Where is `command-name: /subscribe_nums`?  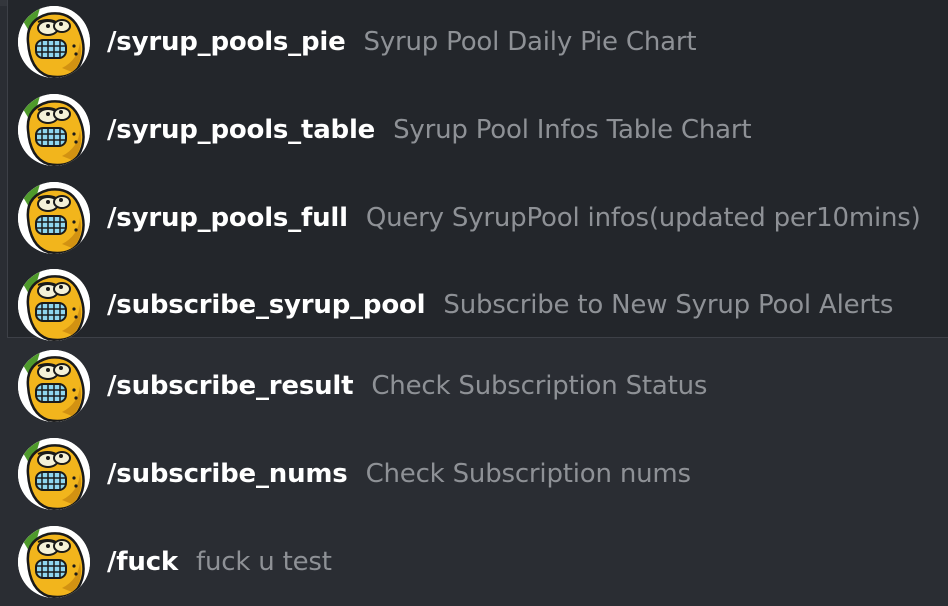
command-name: /subscribe_nums is located at coordinates (227, 474).